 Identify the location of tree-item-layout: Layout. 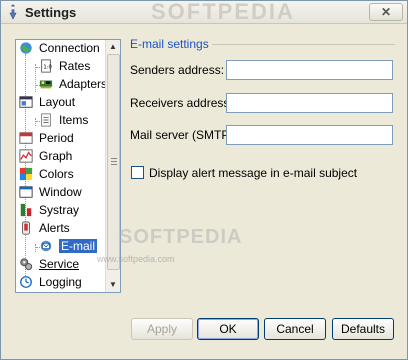
(46, 102).